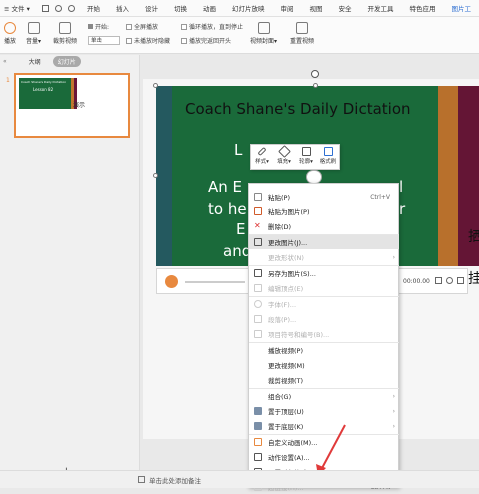 Image resolution: width=479 pixels, height=494 pixels. I want to click on file-menu: ≡ 文件 ▾, so click(19, 8).